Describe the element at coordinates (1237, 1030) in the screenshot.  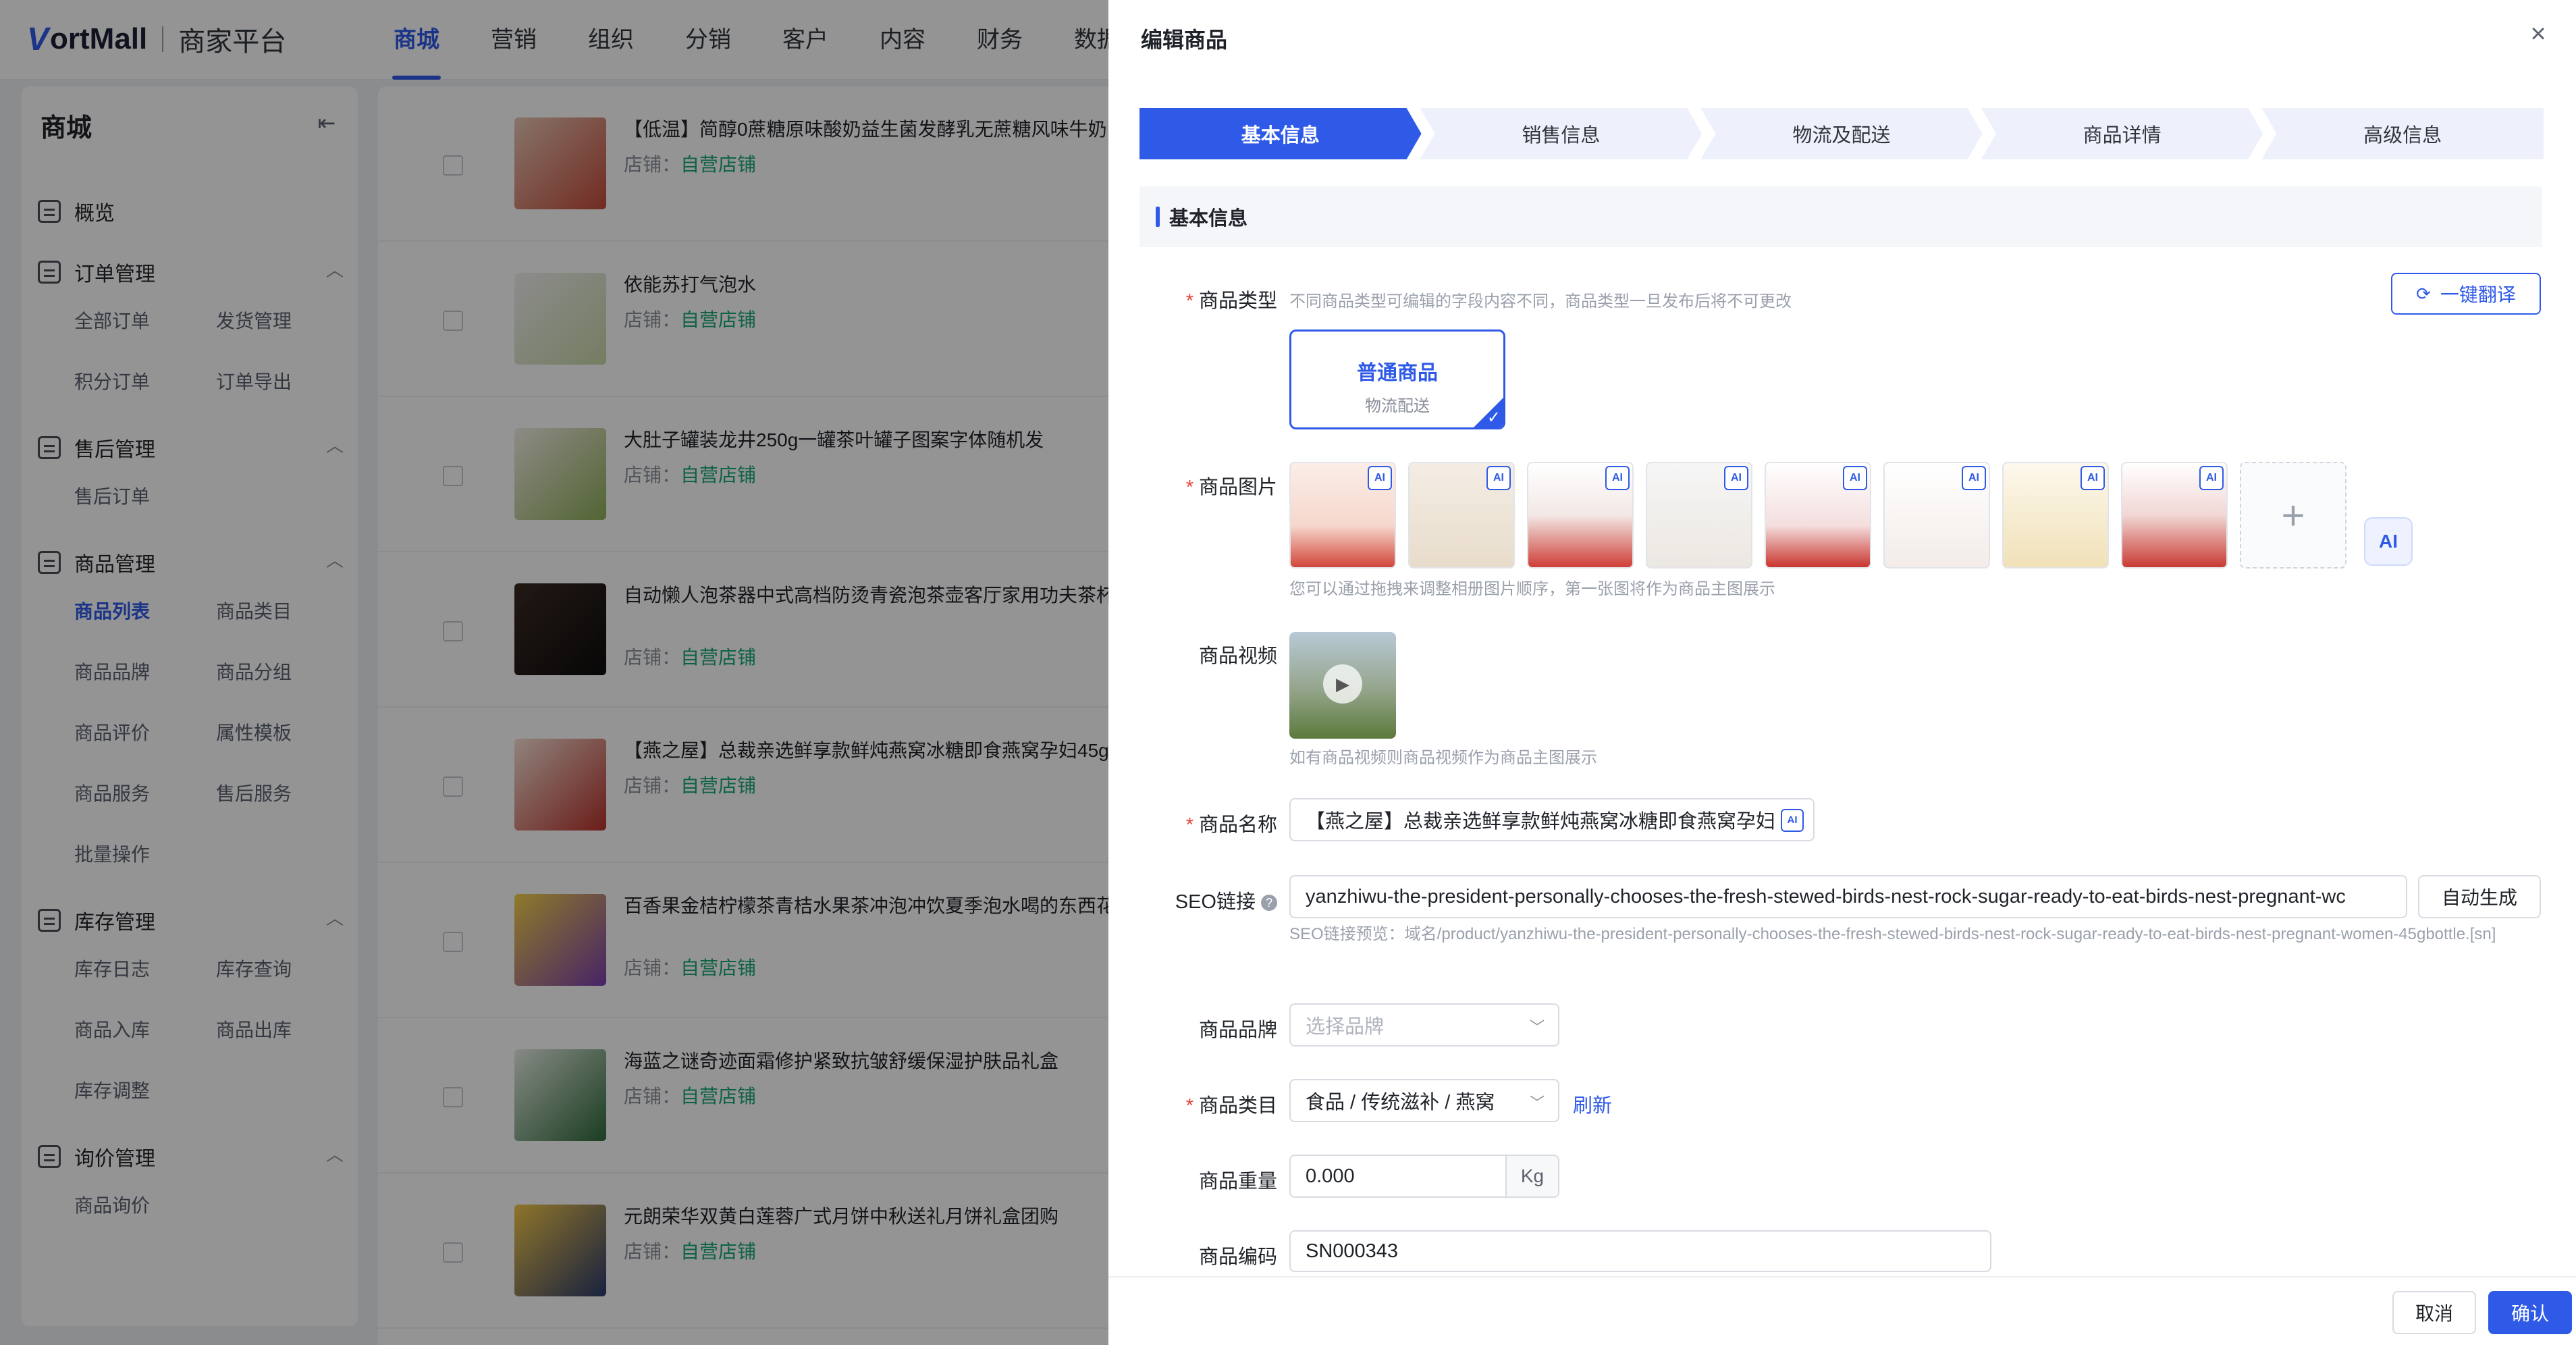
I see `product-brand-label: 商品品牌` at that location.